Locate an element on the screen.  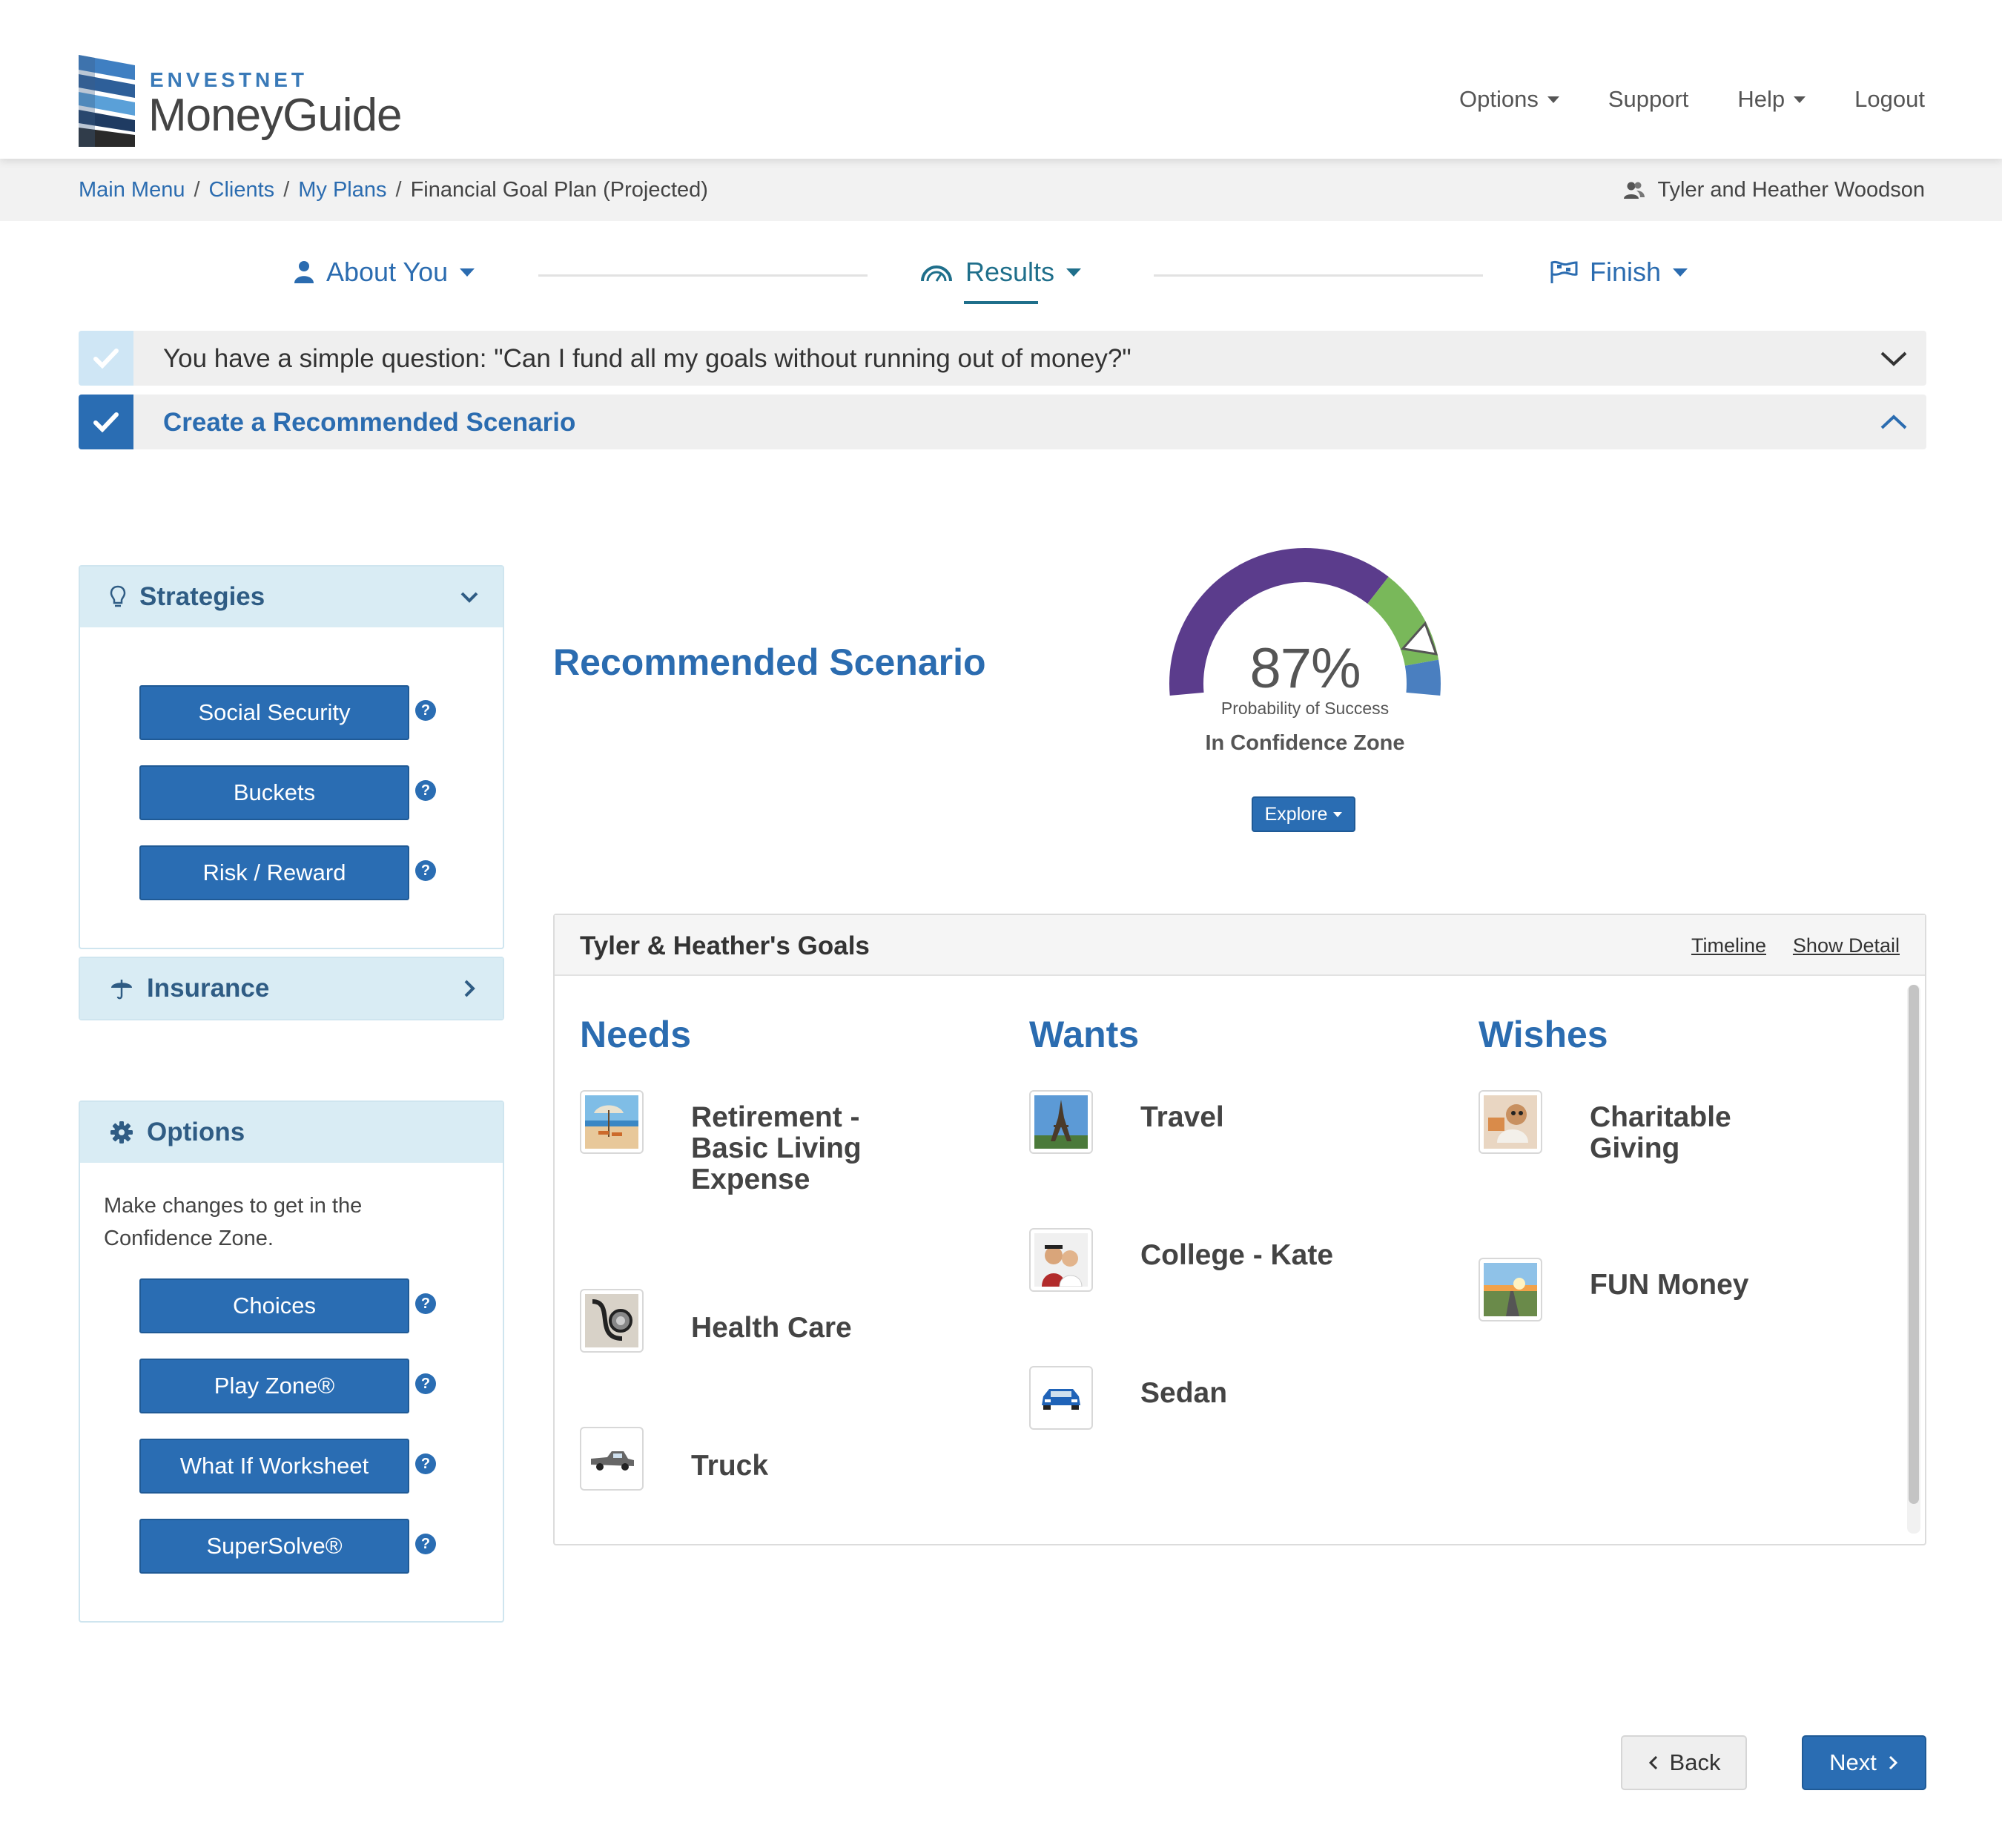
retirement-goal-thumbnail is located at coordinates (612, 1122).